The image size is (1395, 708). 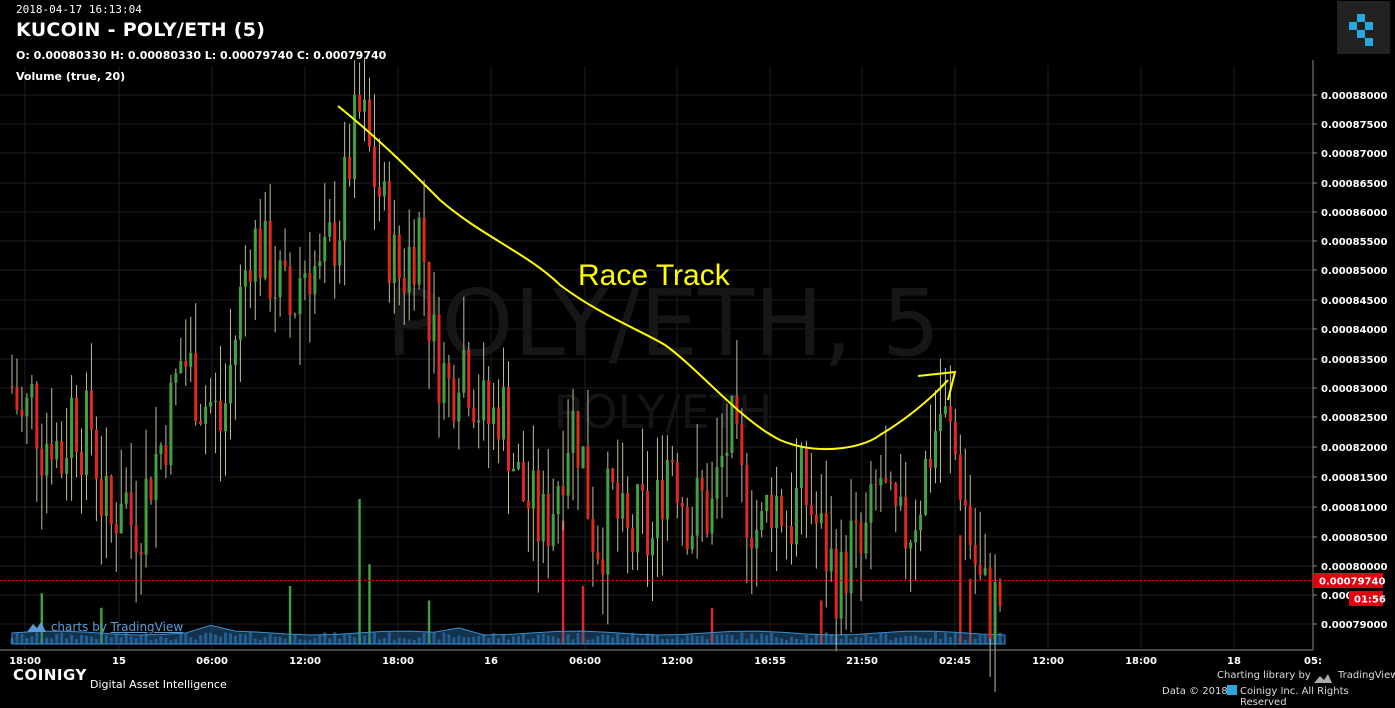 What do you see at coordinates (1354, 448) in the screenshot?
I see `price-tick-label: 0.00082000` at bounding box center [1354, 448].